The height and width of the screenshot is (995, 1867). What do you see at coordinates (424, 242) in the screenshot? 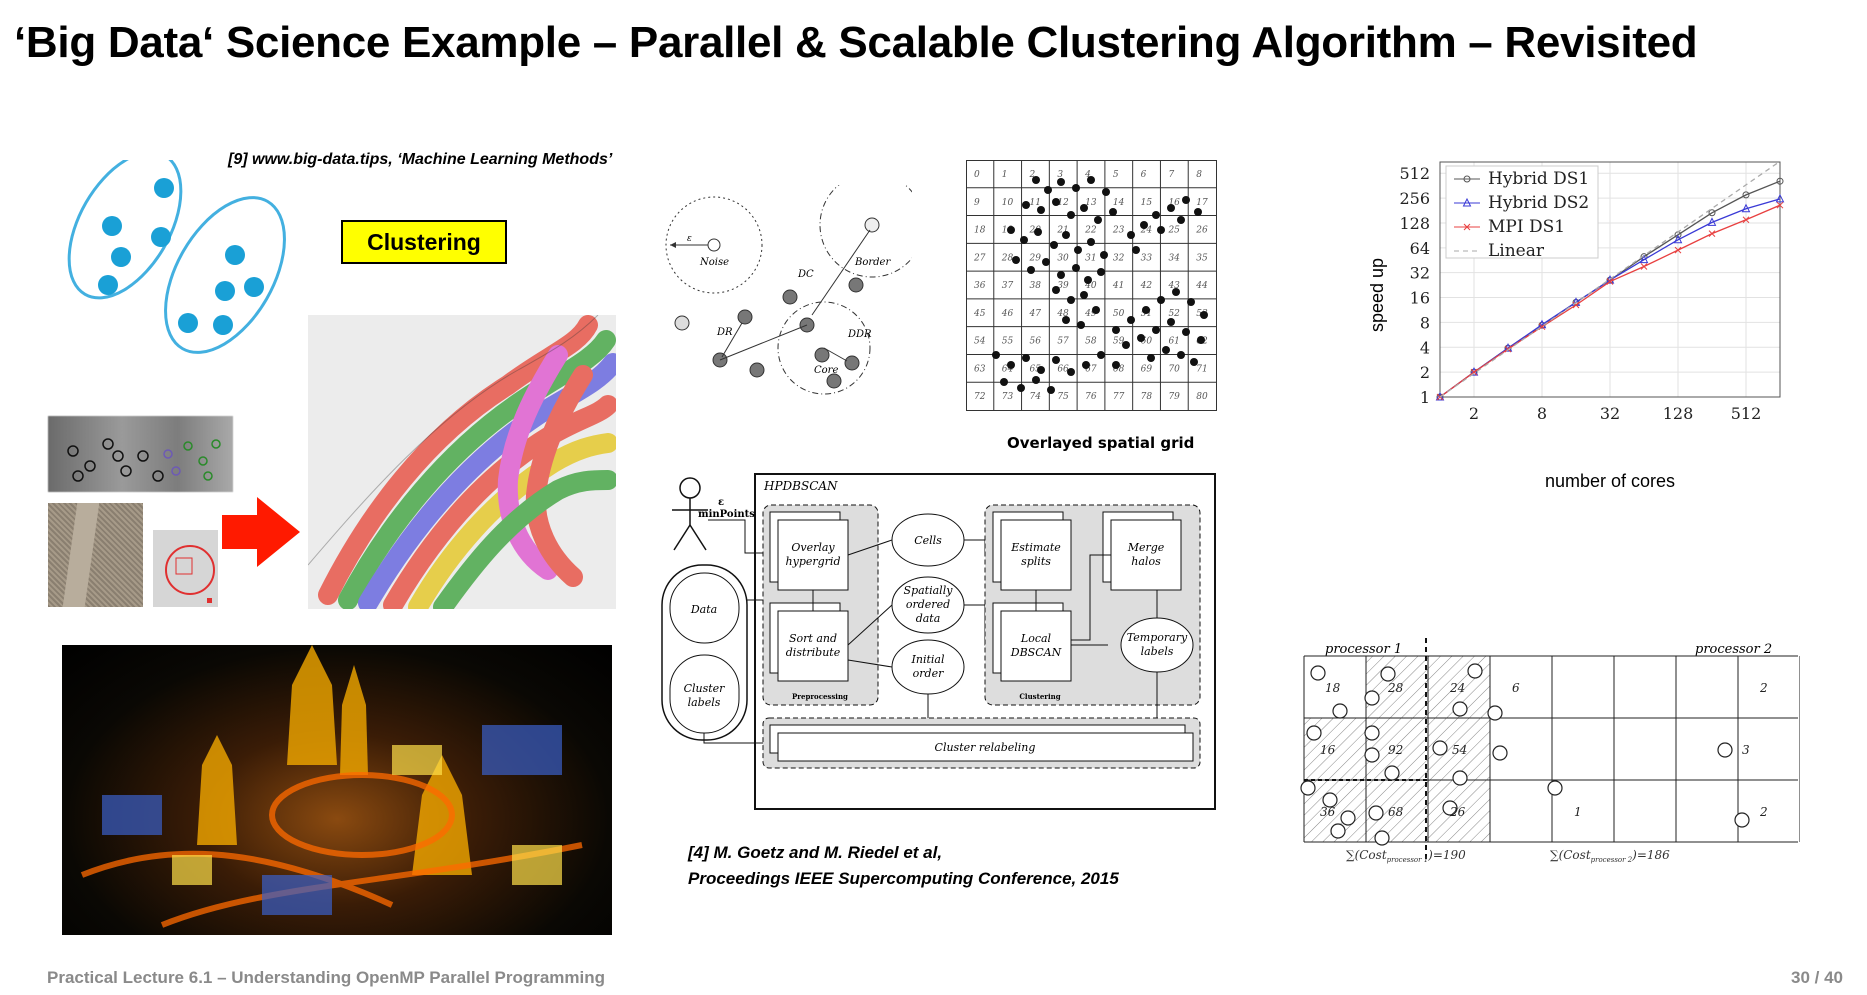
I see `clustering-label-box: Clustering` at bounding box center [424, 242].